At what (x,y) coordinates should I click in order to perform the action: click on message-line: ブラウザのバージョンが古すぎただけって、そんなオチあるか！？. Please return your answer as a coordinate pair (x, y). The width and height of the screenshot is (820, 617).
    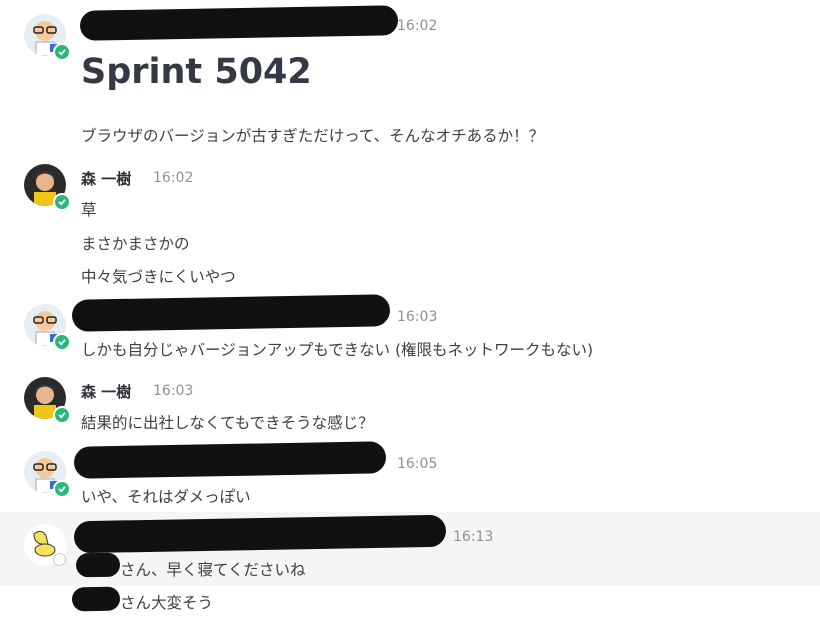
    Looking at the image, I should click on (313, 136).